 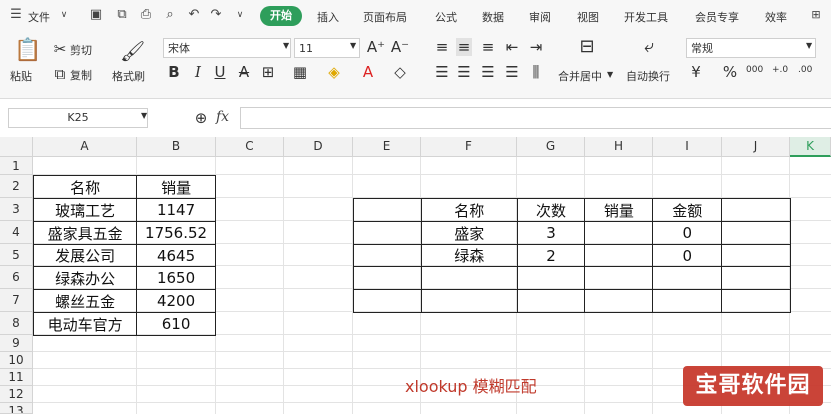 I want to click on export-icon: ⧉, so click(x=122, y=15).